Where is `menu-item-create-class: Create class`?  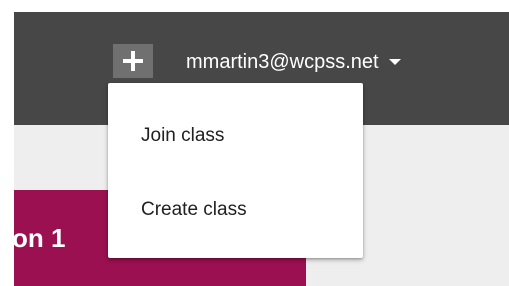 menu-item-create-class: Create class is located at coordinates (235, 210).